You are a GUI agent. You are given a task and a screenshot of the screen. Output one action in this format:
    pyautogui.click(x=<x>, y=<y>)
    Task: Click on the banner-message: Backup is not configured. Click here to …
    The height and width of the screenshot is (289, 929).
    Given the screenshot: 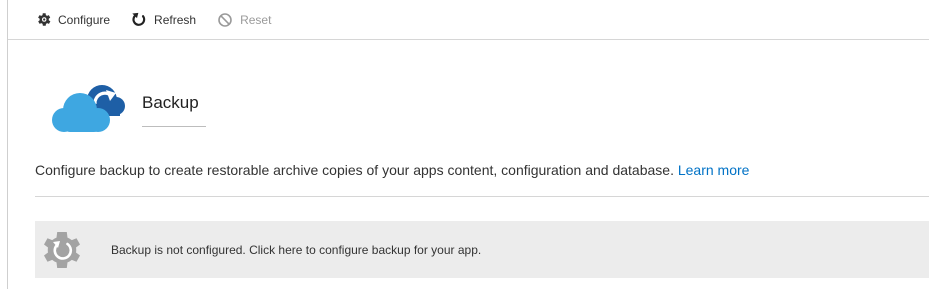 What is the action you would take?
    pyautogui.click(x=296, y=249)
    